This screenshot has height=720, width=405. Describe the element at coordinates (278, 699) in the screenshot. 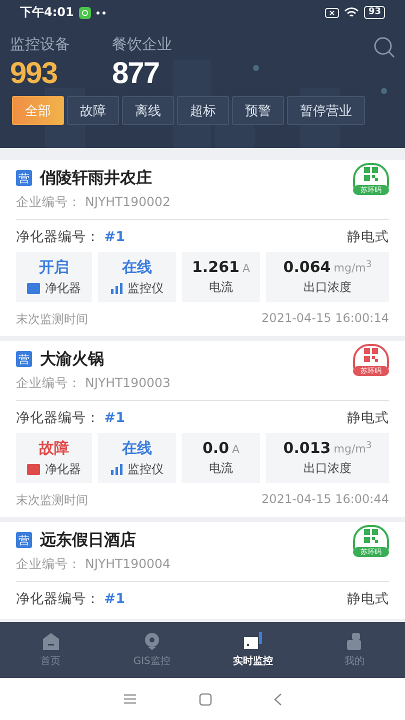

I see `back-icon` at that location.